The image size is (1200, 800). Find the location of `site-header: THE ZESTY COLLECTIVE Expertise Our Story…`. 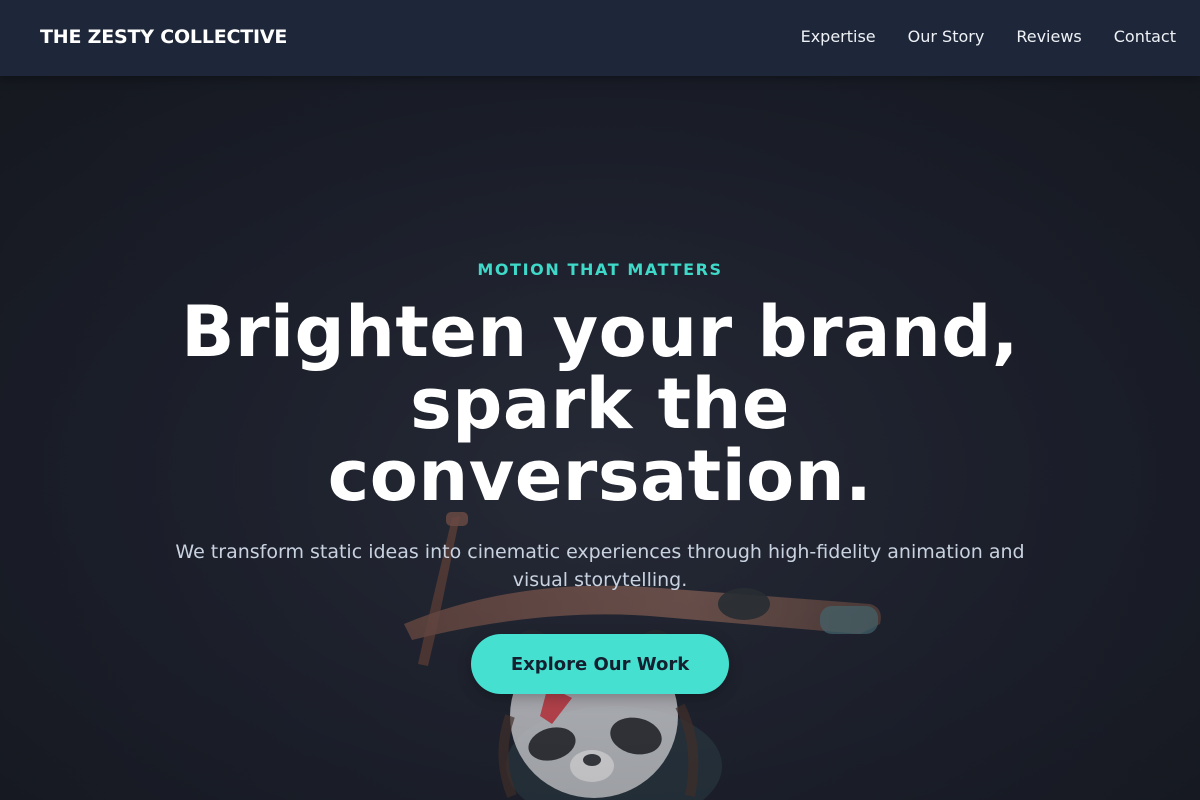

site-header: THE ZESTY COLLECTIVE Expertise Our Story… is located at coordinates (600, 38).